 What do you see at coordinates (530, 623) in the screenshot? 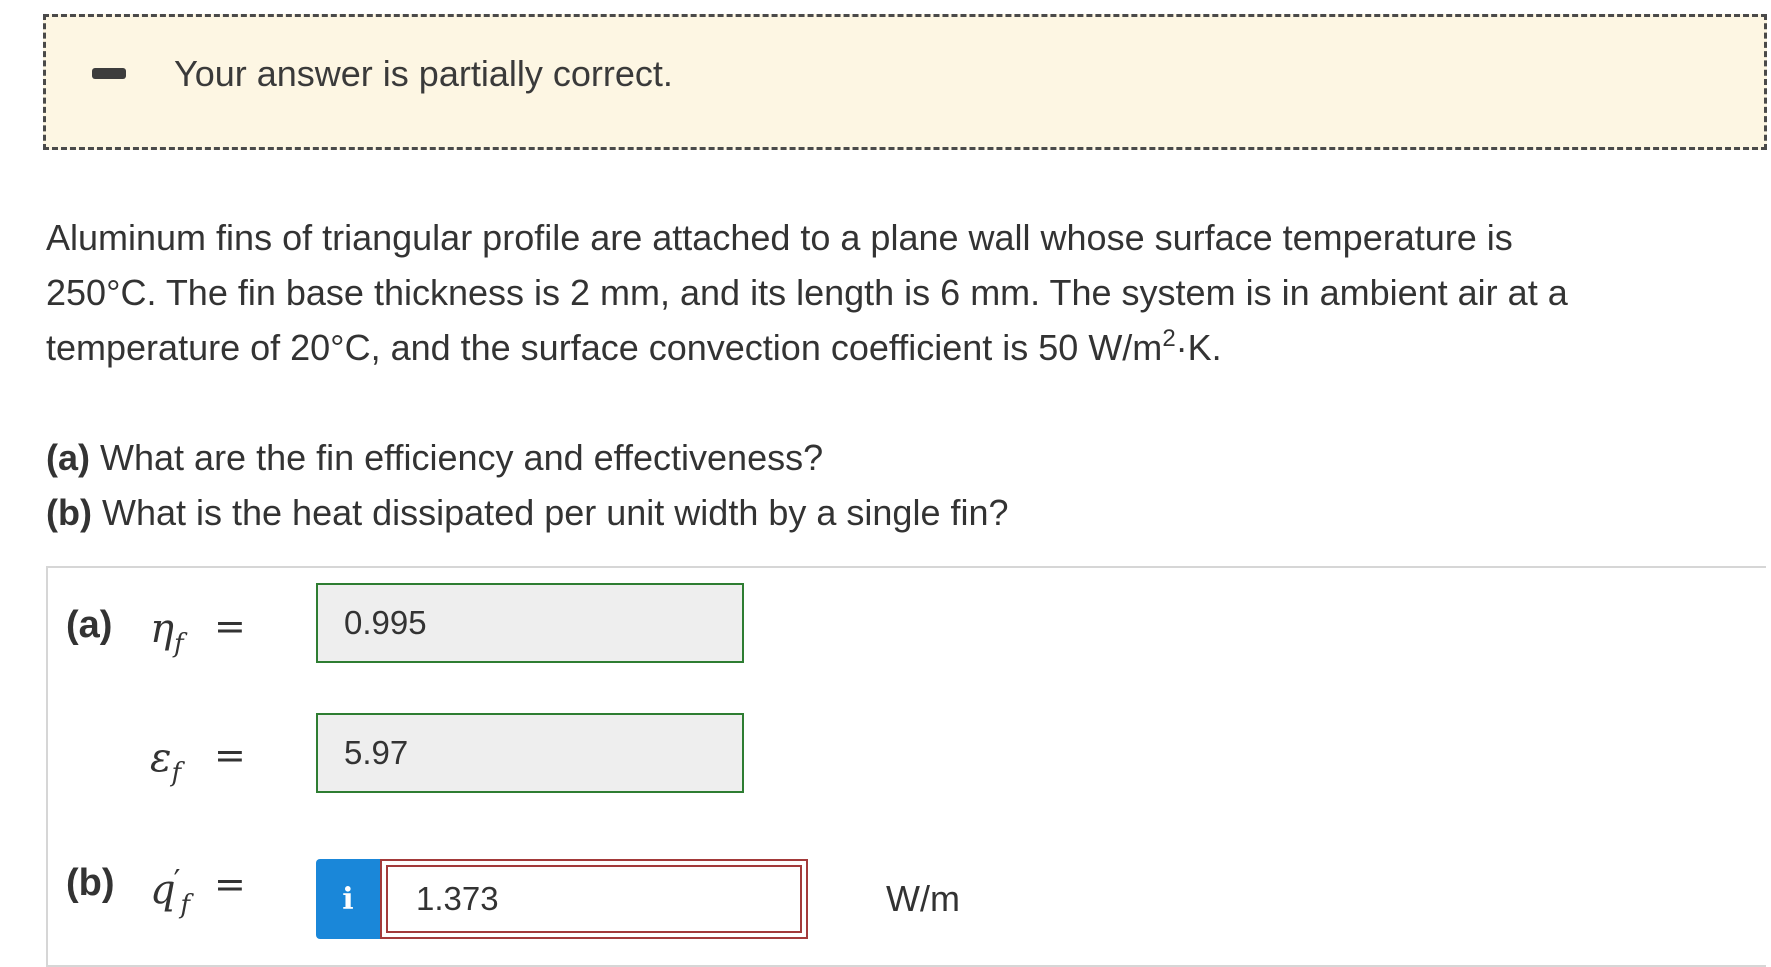
I see `efficiency-field: 0.995` at bounding box center [530, 623].